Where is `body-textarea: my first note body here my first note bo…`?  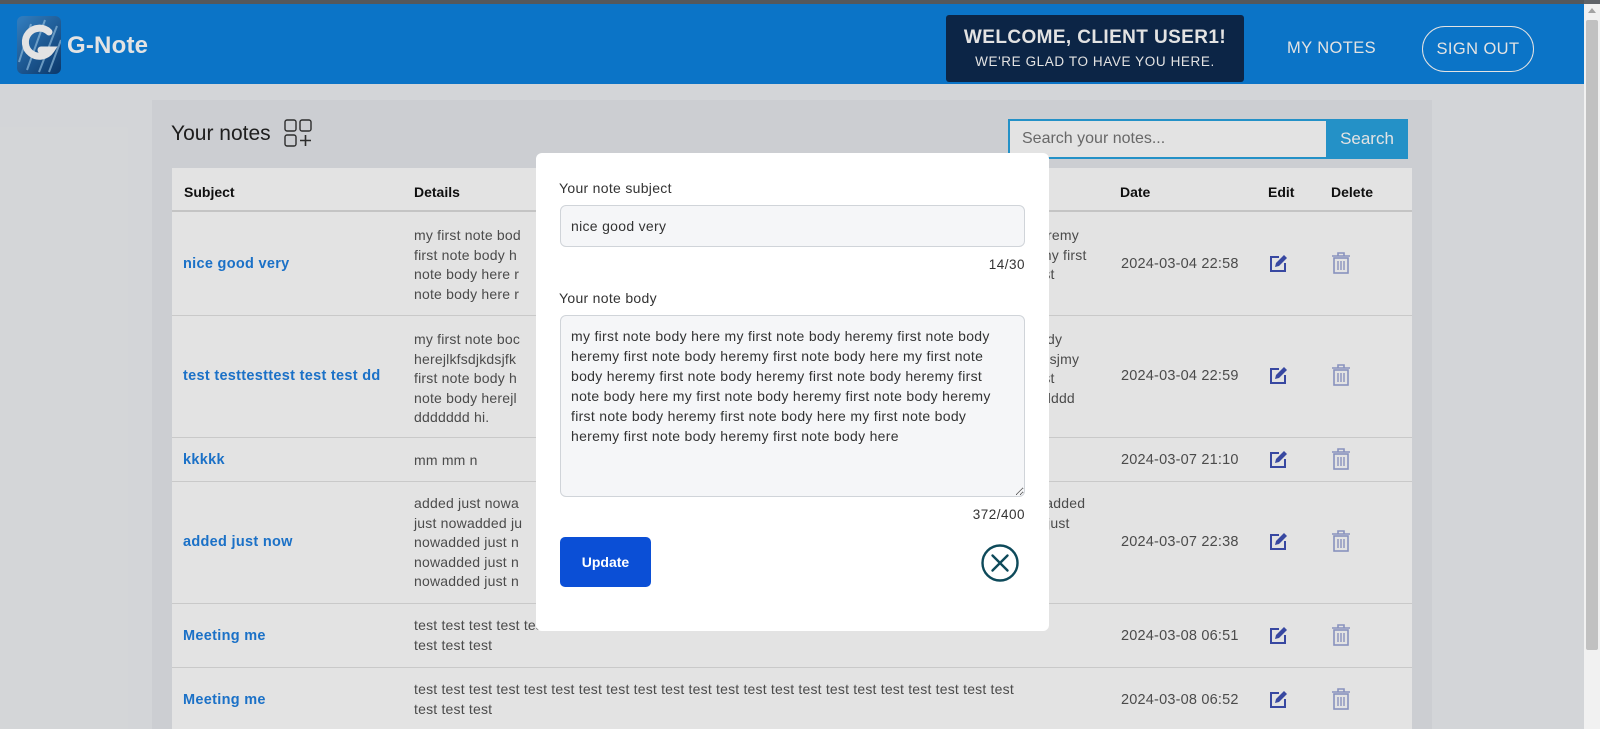 body-textarea: my first note body here my first note bo… is located at coordinates (792, 406).